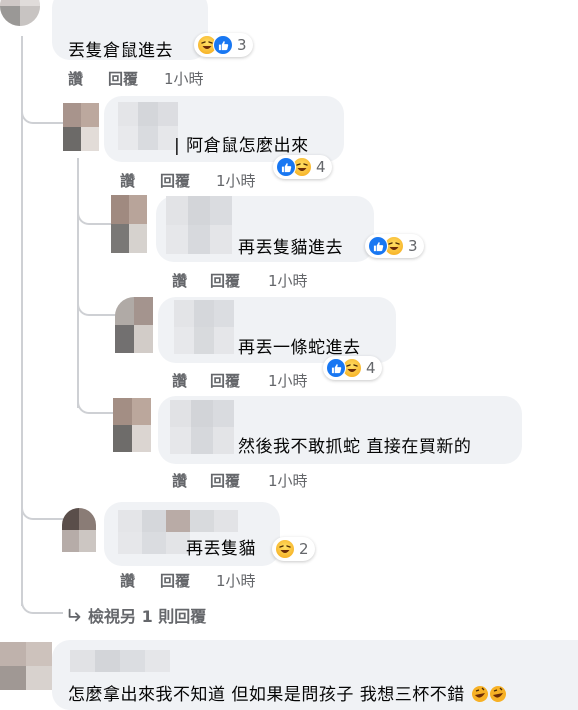  Describe the element at coordinates (285, 549) in the screenshot. I see `haha-icon` at that location.